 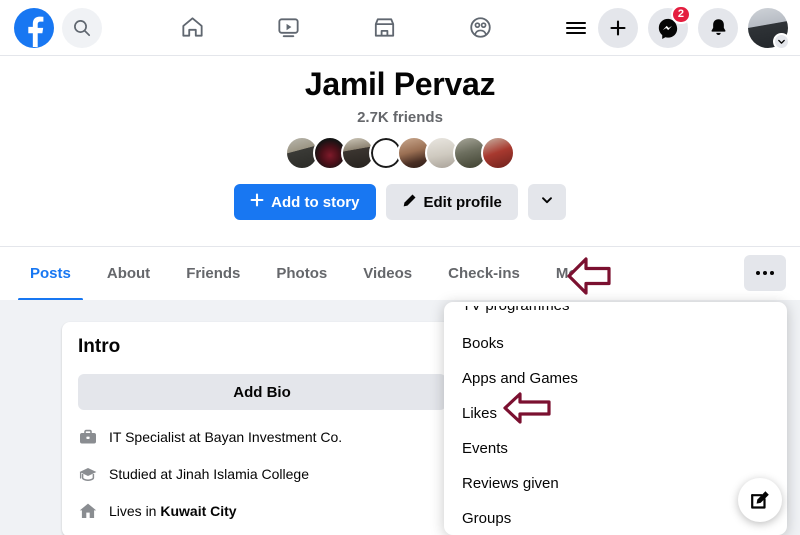 I want to click on profile-action-buttons: Add to story Edit profile, so click(x=400, y=202).